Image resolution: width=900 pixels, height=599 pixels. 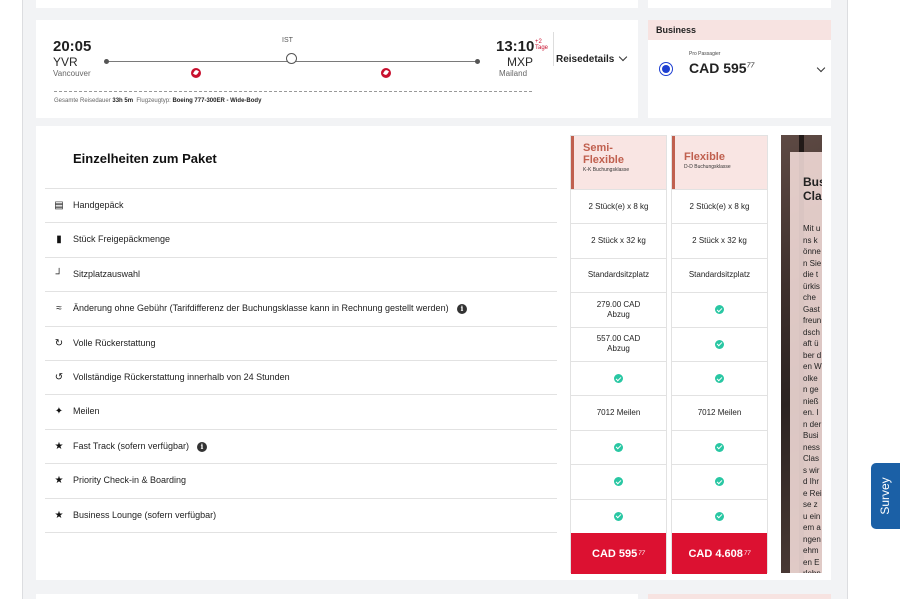 What do you see at coordinates (301, 343) in the screenshot?
I see `package-row: ↻ Volle Rückerstattung` at bounding box center [301, 343].